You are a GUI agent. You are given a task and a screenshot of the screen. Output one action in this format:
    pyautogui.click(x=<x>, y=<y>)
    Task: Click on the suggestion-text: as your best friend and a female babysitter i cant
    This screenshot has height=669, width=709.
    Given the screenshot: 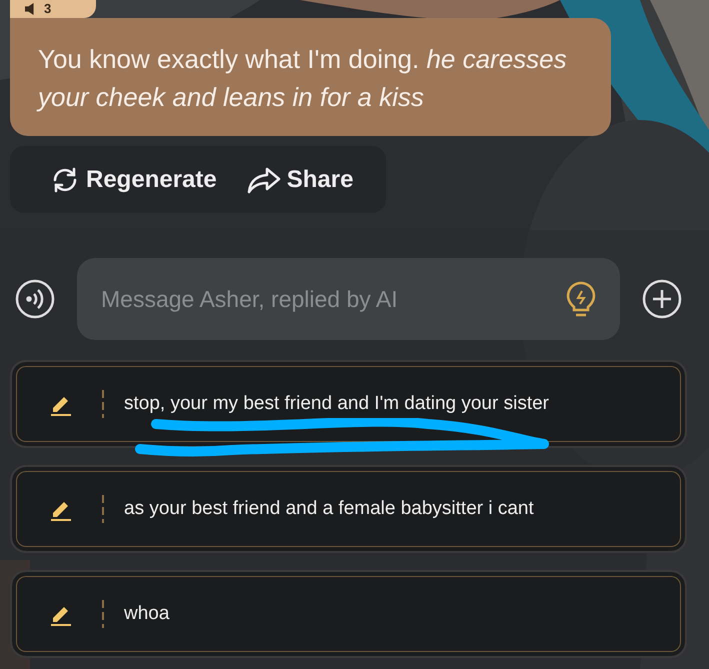 What is the action you would take?
    pyautogui.click(x=329, y=509)
    